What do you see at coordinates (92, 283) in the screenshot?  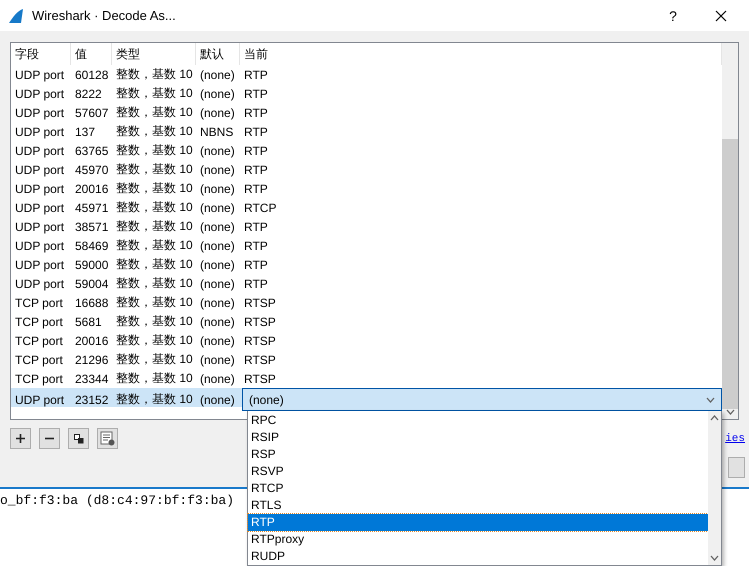 I see `table-cell-text: 59004` at bounding box center [92, 283].